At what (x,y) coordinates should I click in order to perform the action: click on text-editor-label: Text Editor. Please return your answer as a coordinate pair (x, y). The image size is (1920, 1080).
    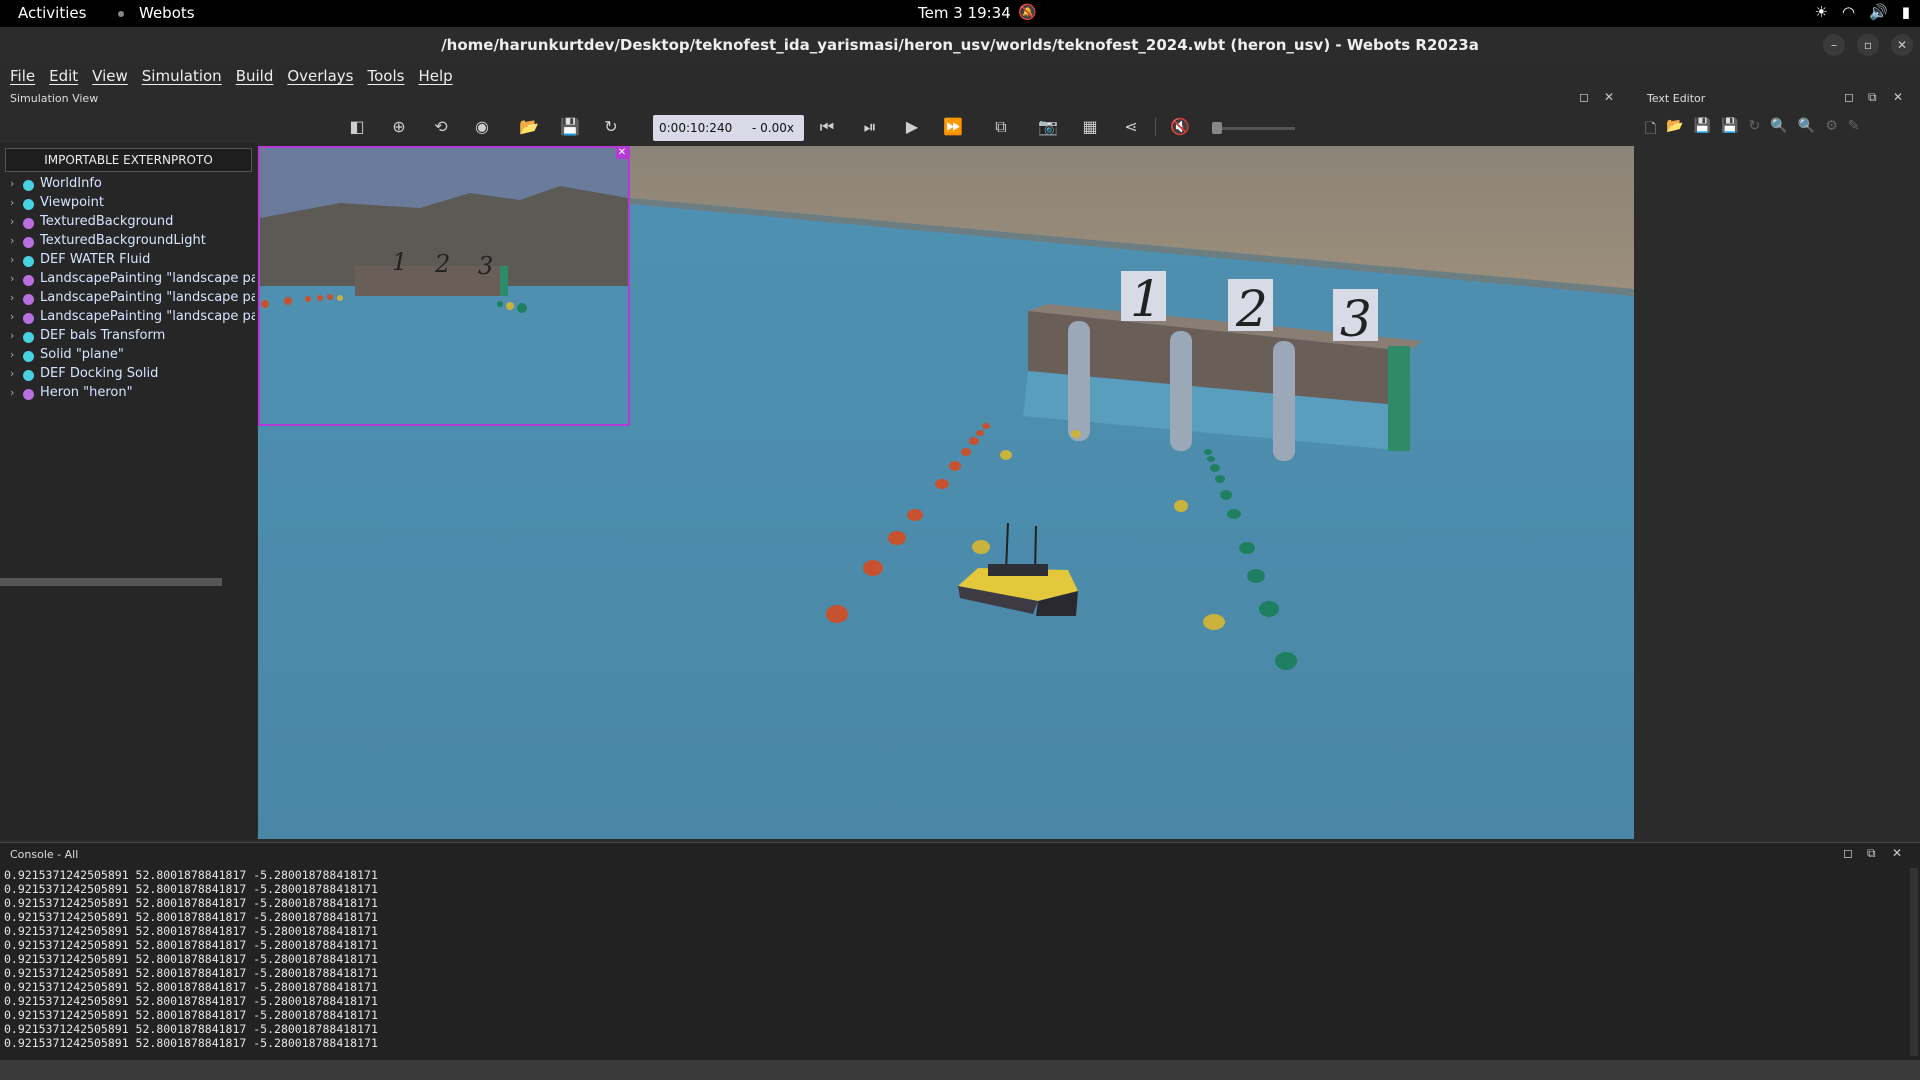
    Looking at the image, I should click on (1676, 98).